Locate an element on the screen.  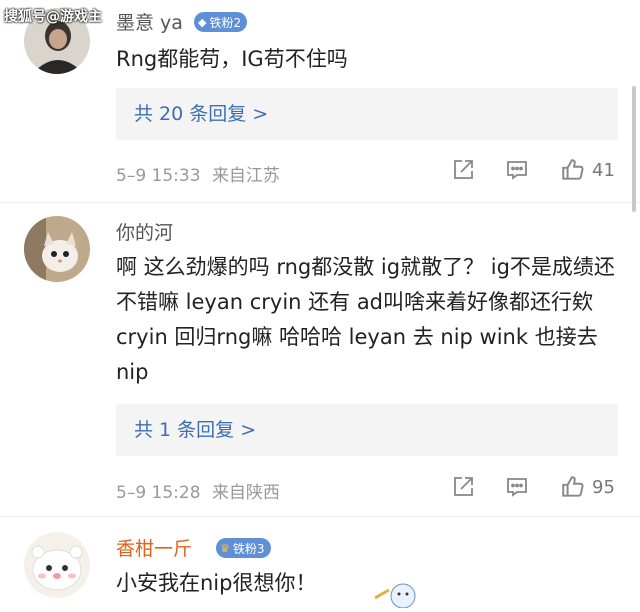
crown-icon: ♛ is located at coordinates (225, 548).